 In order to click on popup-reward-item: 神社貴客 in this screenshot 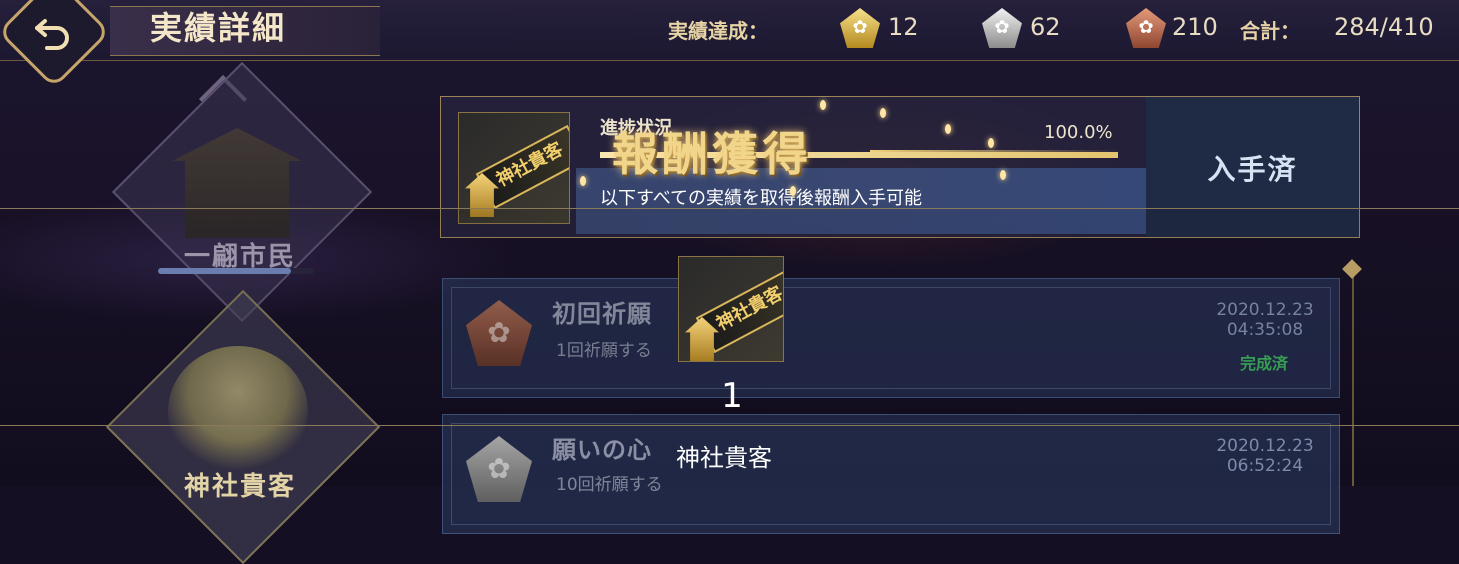, I will do `click(731, 309)`.